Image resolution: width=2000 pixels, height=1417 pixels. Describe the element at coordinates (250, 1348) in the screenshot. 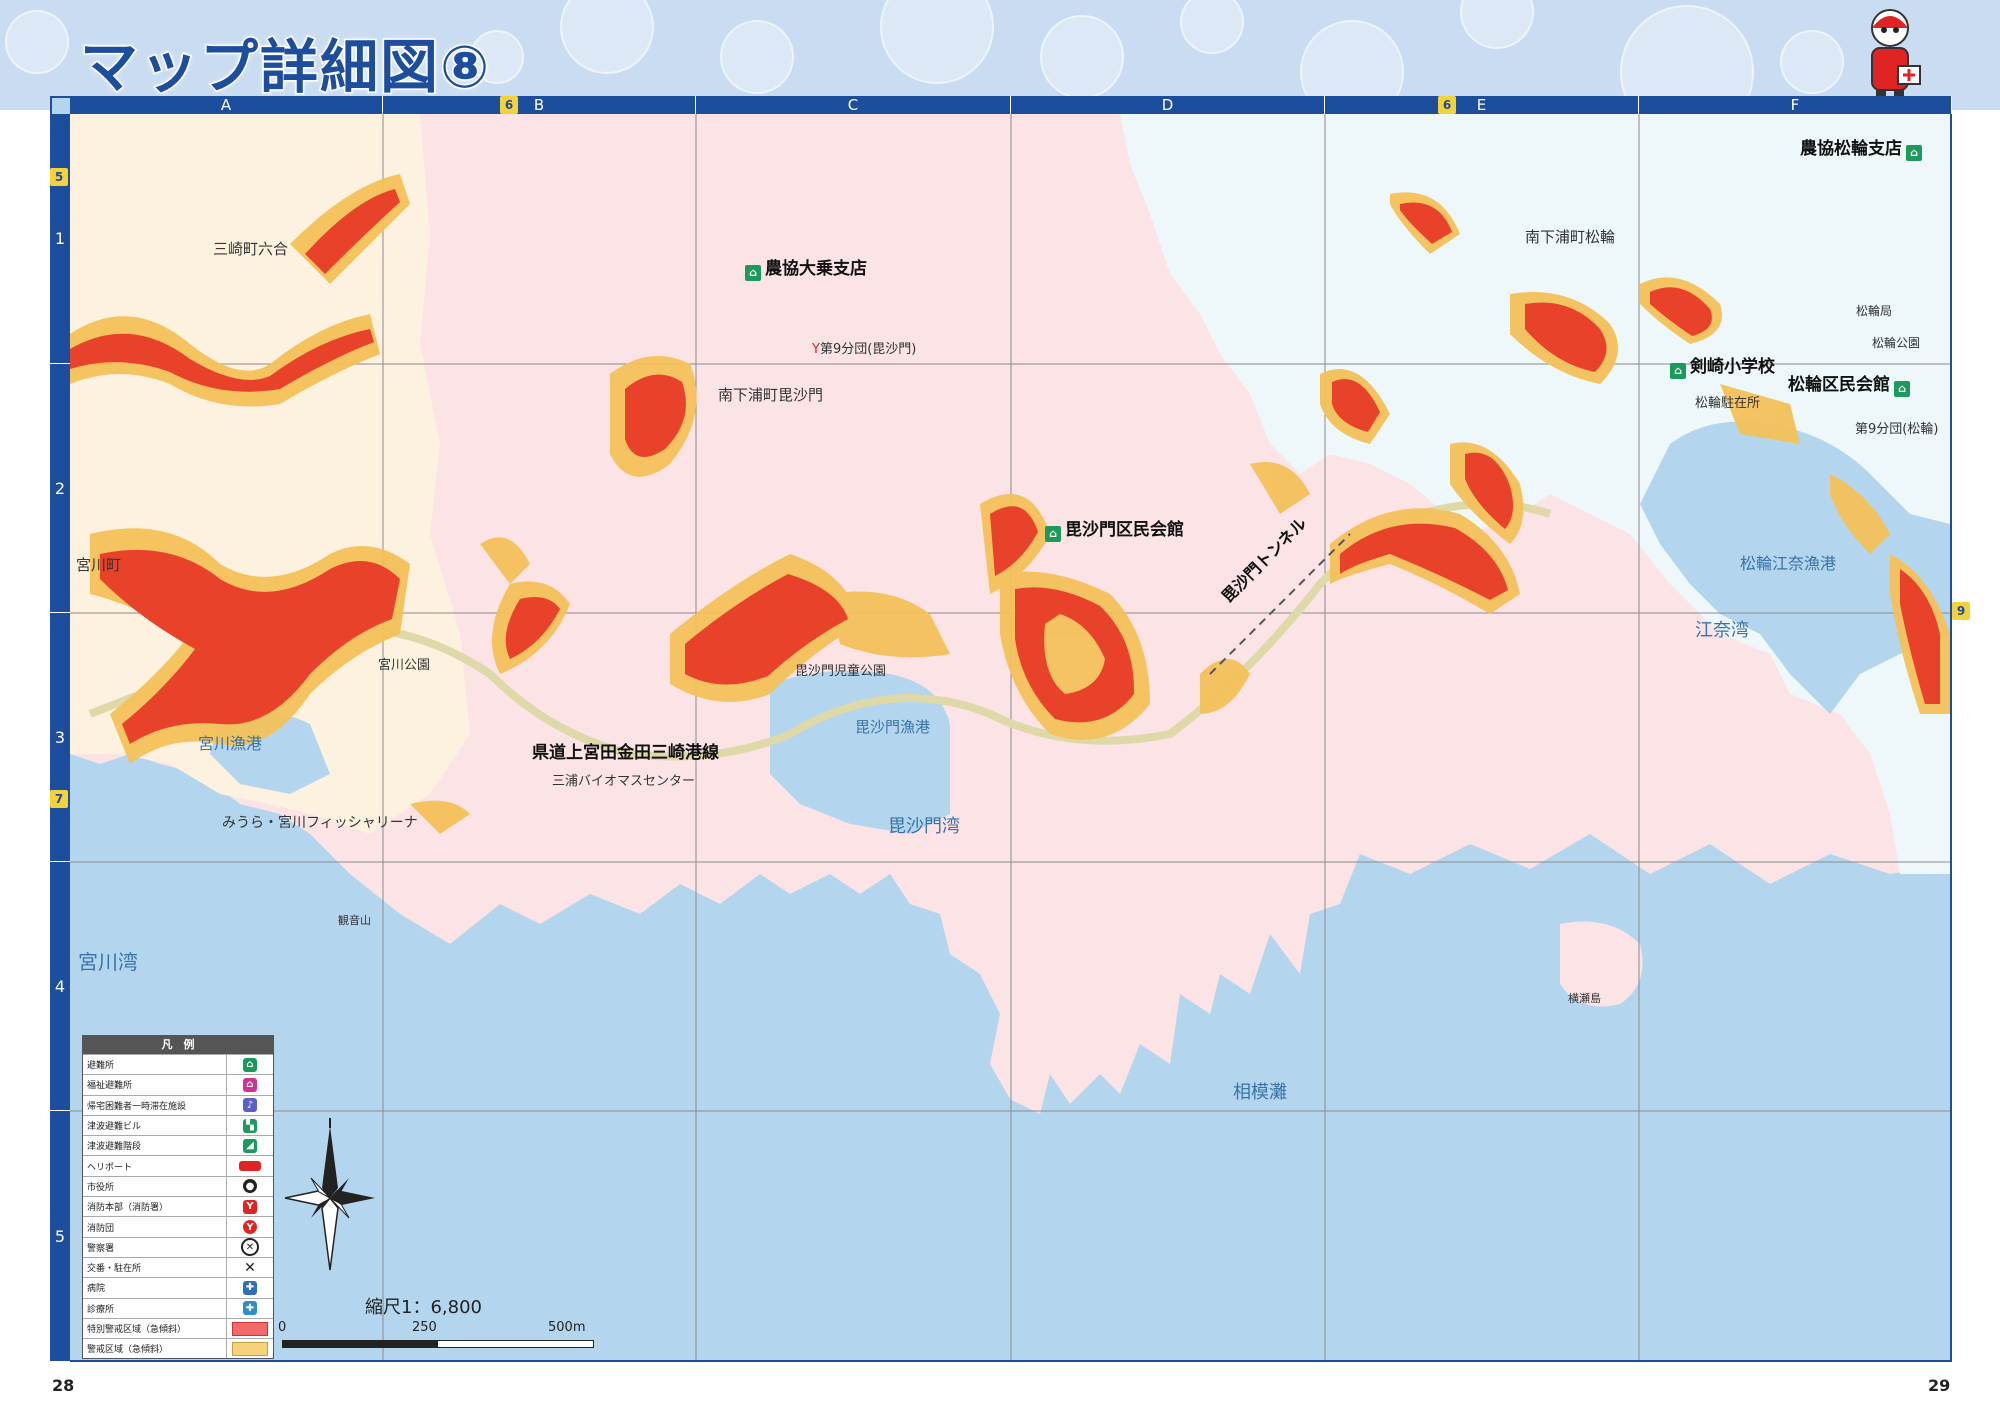

I see `warning-swatch` at that location.